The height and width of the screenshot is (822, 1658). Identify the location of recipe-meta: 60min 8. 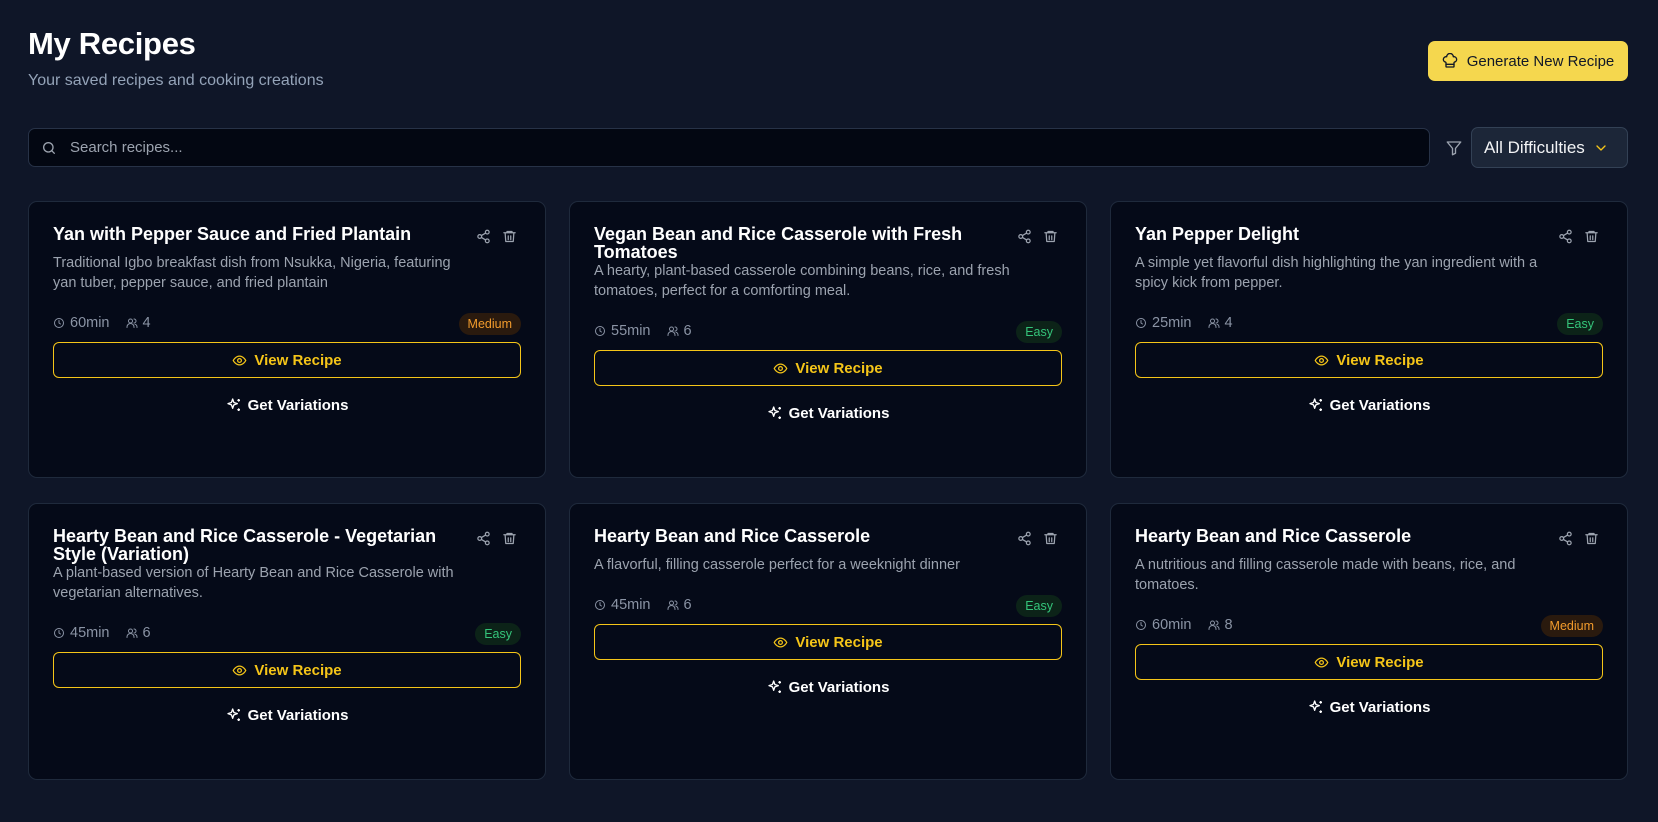
(1184, 625).